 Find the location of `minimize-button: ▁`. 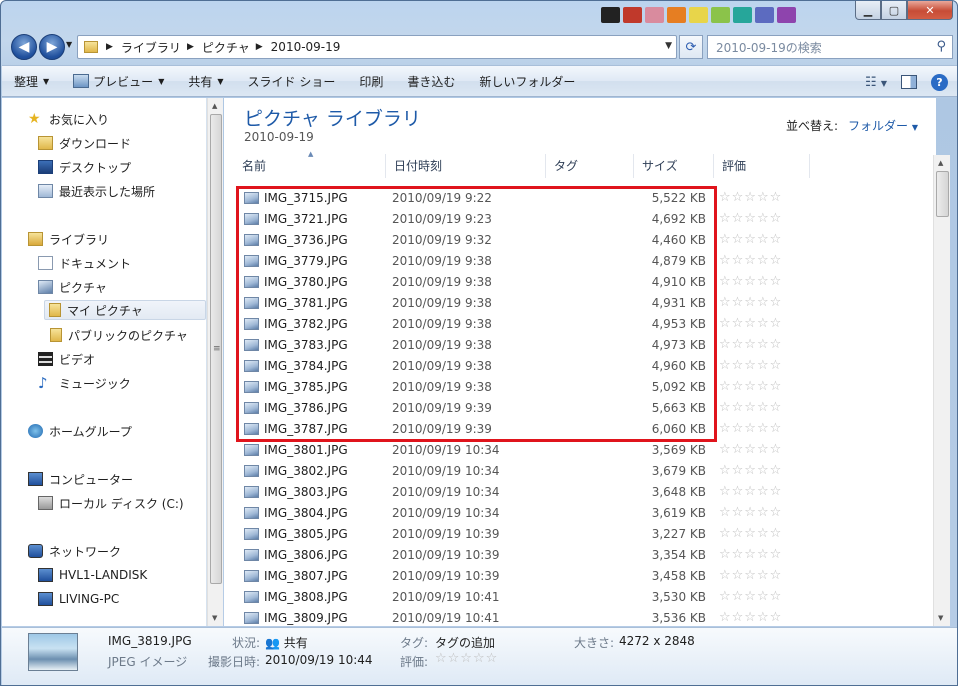

minimize-button: ▁ is located at coordinates (868, 10).